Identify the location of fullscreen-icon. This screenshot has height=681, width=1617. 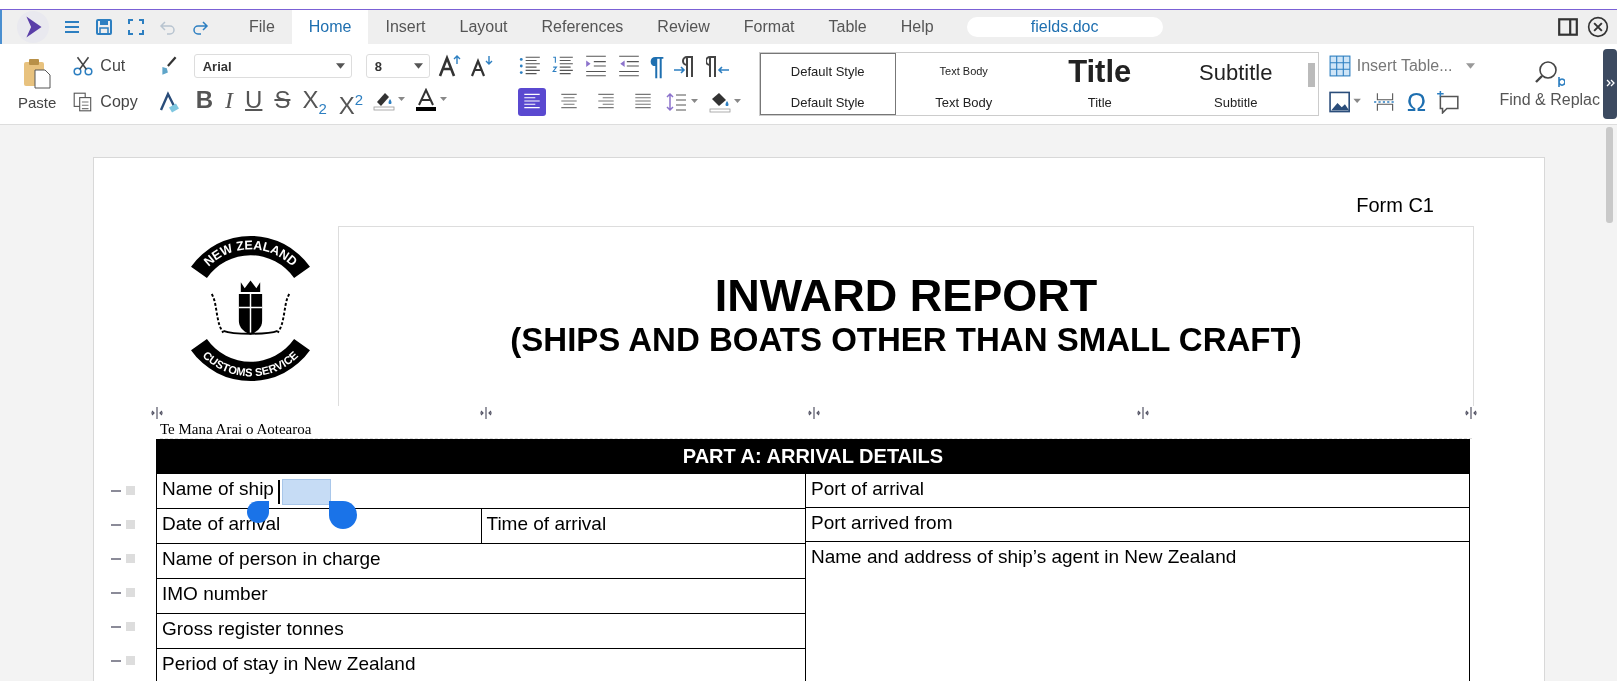
(136, 27).